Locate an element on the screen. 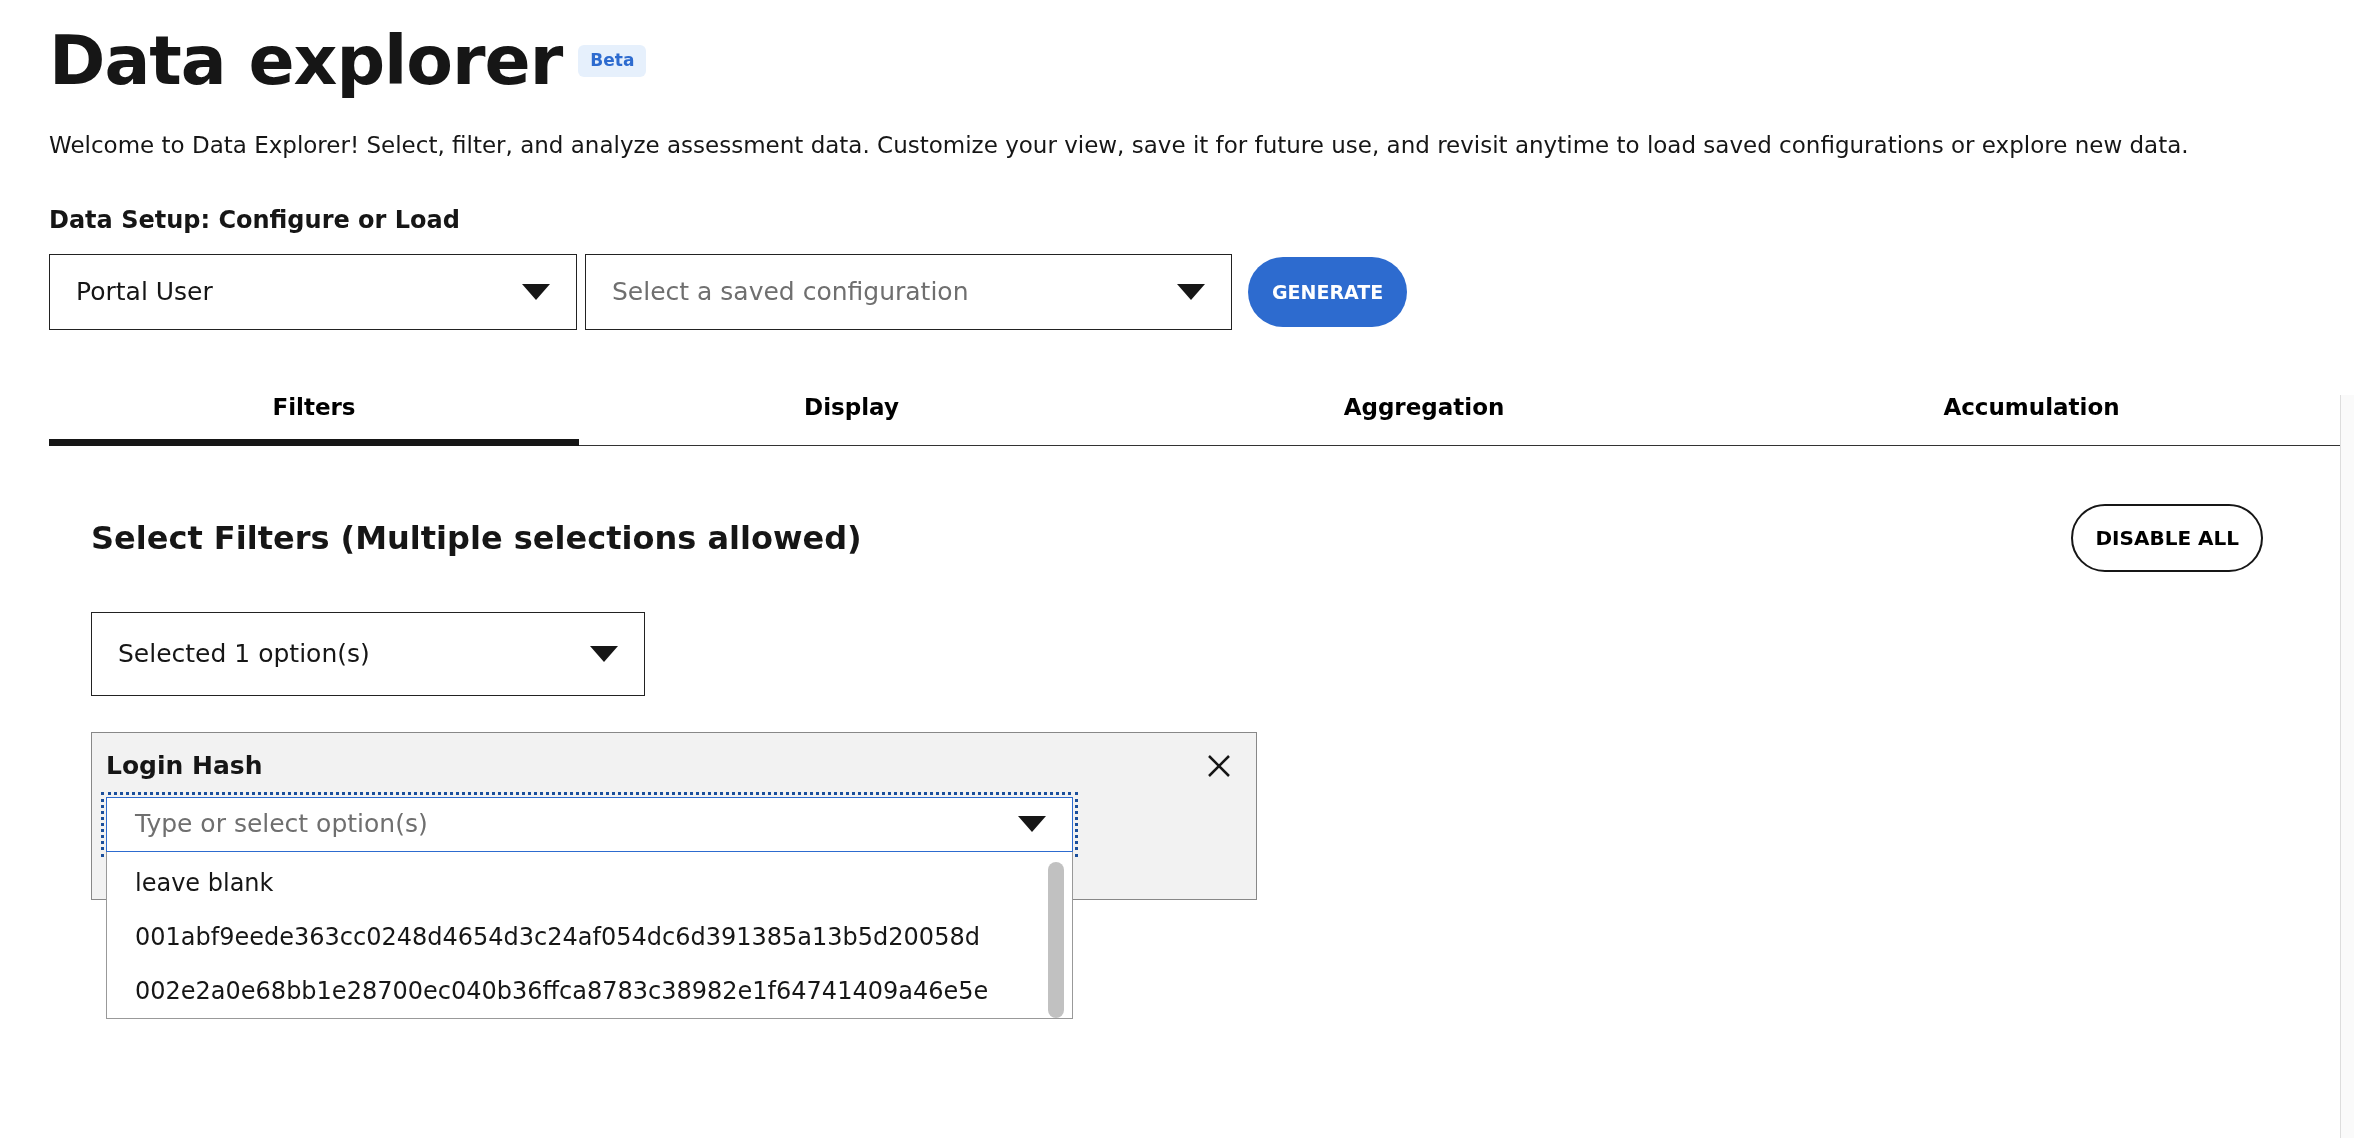 This screenshot has width=2354, height=1138. option-item: 002e2a0e68bb1e28700ec040b36ffca8783c38982e1f64741409a46e5e is located at coordinates (591, 990).